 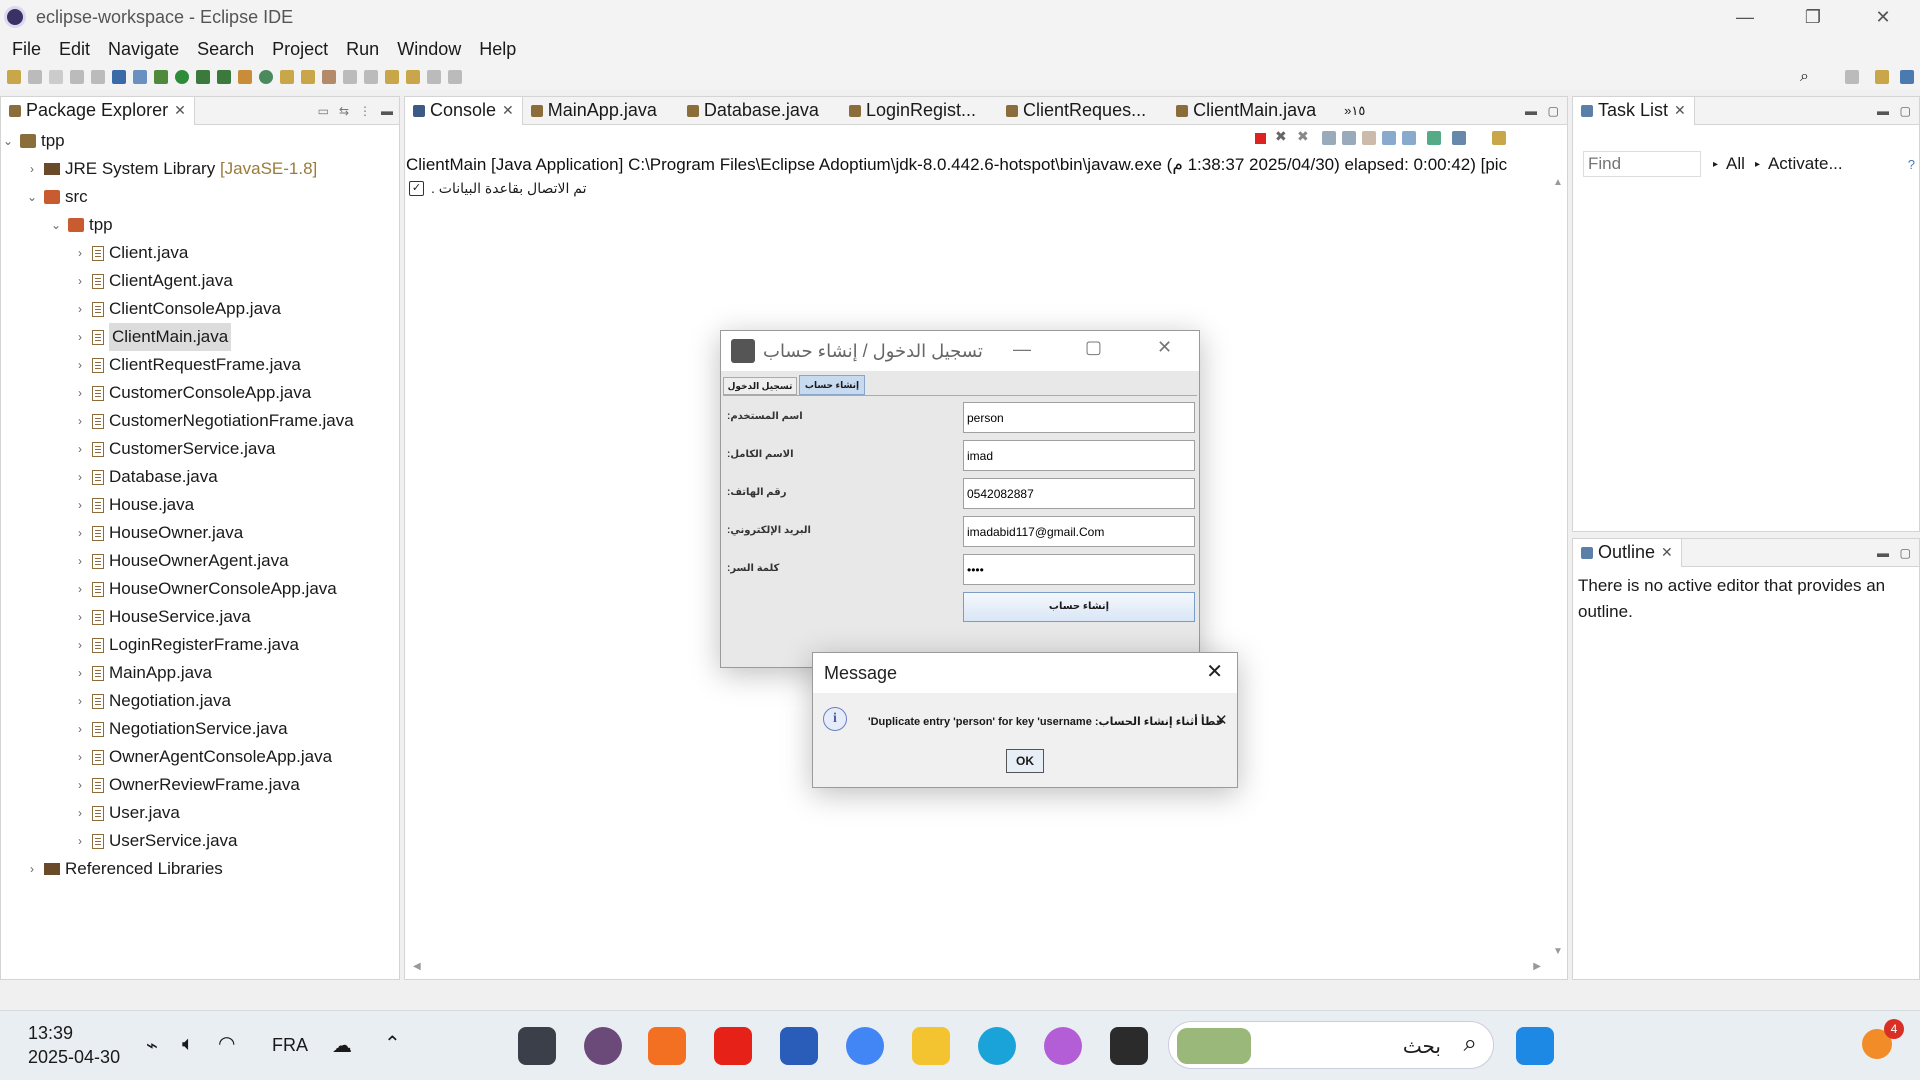 I want to click on tree-src: ⌄ src, so click(x=200, y=197).